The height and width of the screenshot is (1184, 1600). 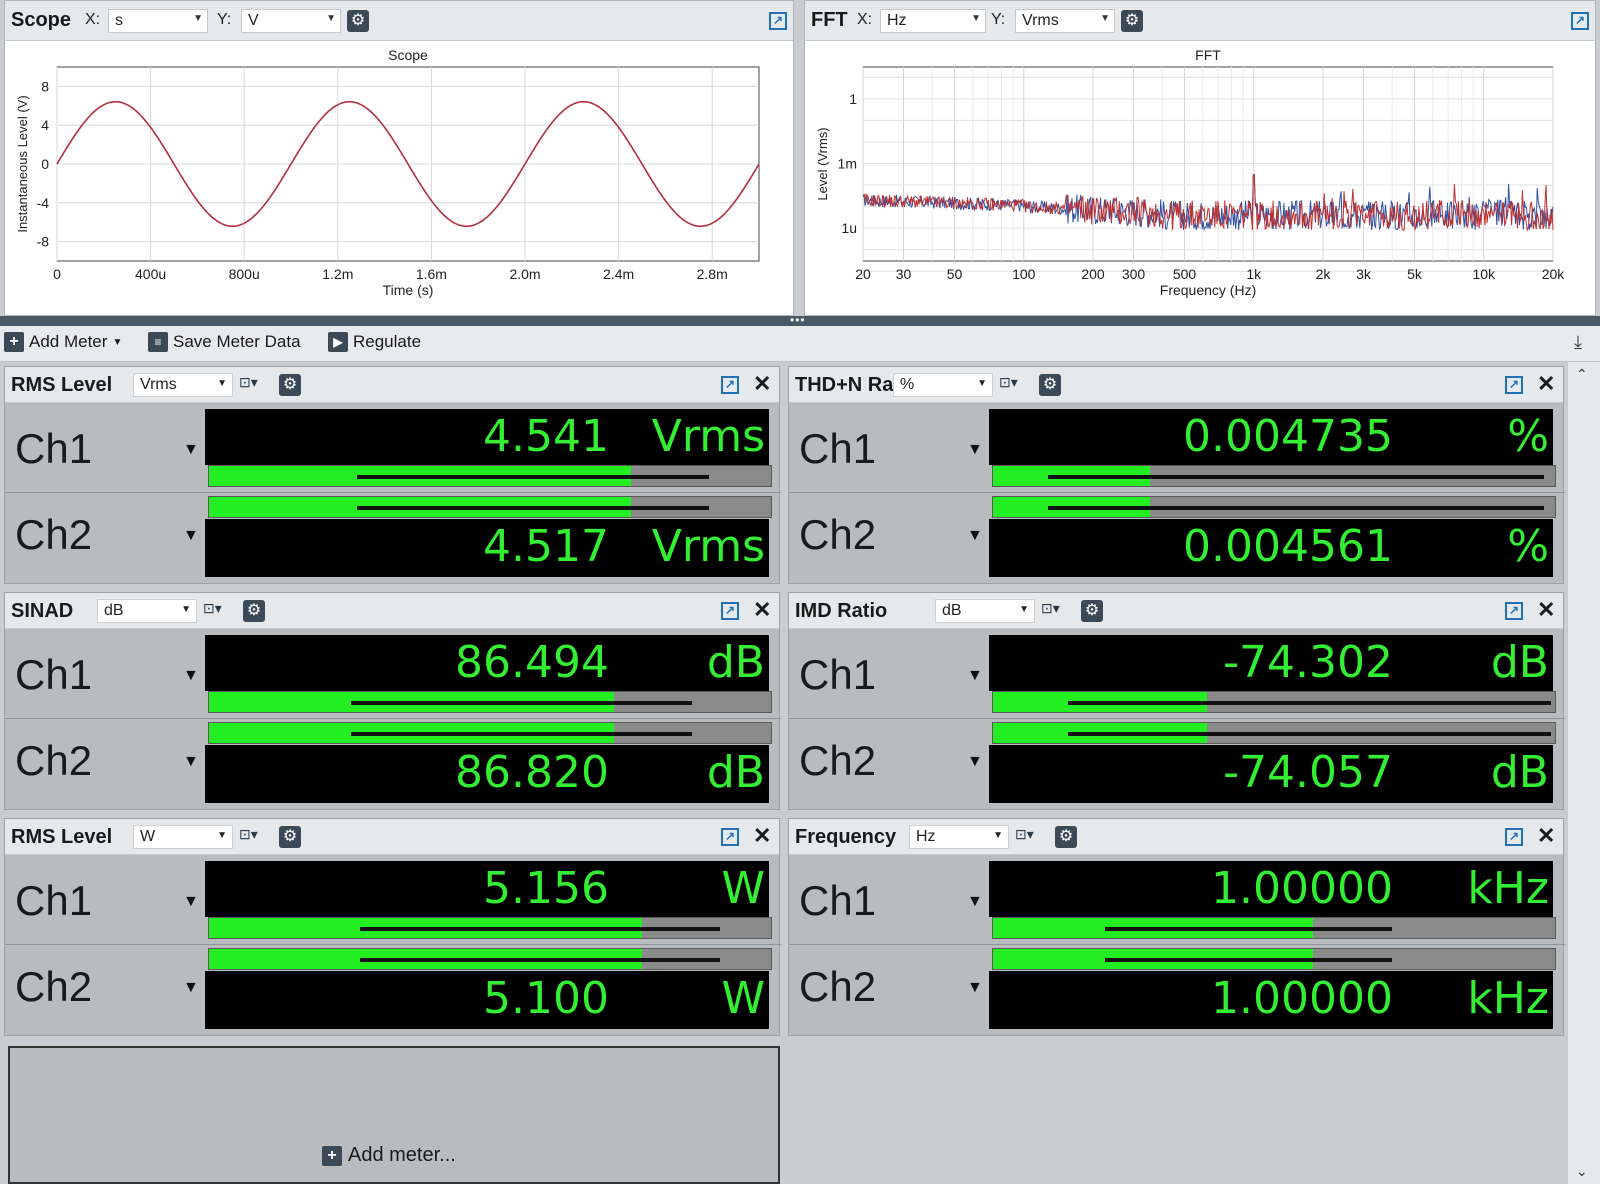 What do you see at coordinates (62, 385) in the screenshot?
I see `meter-title: RMS Level` at bounding box center [62, 385].